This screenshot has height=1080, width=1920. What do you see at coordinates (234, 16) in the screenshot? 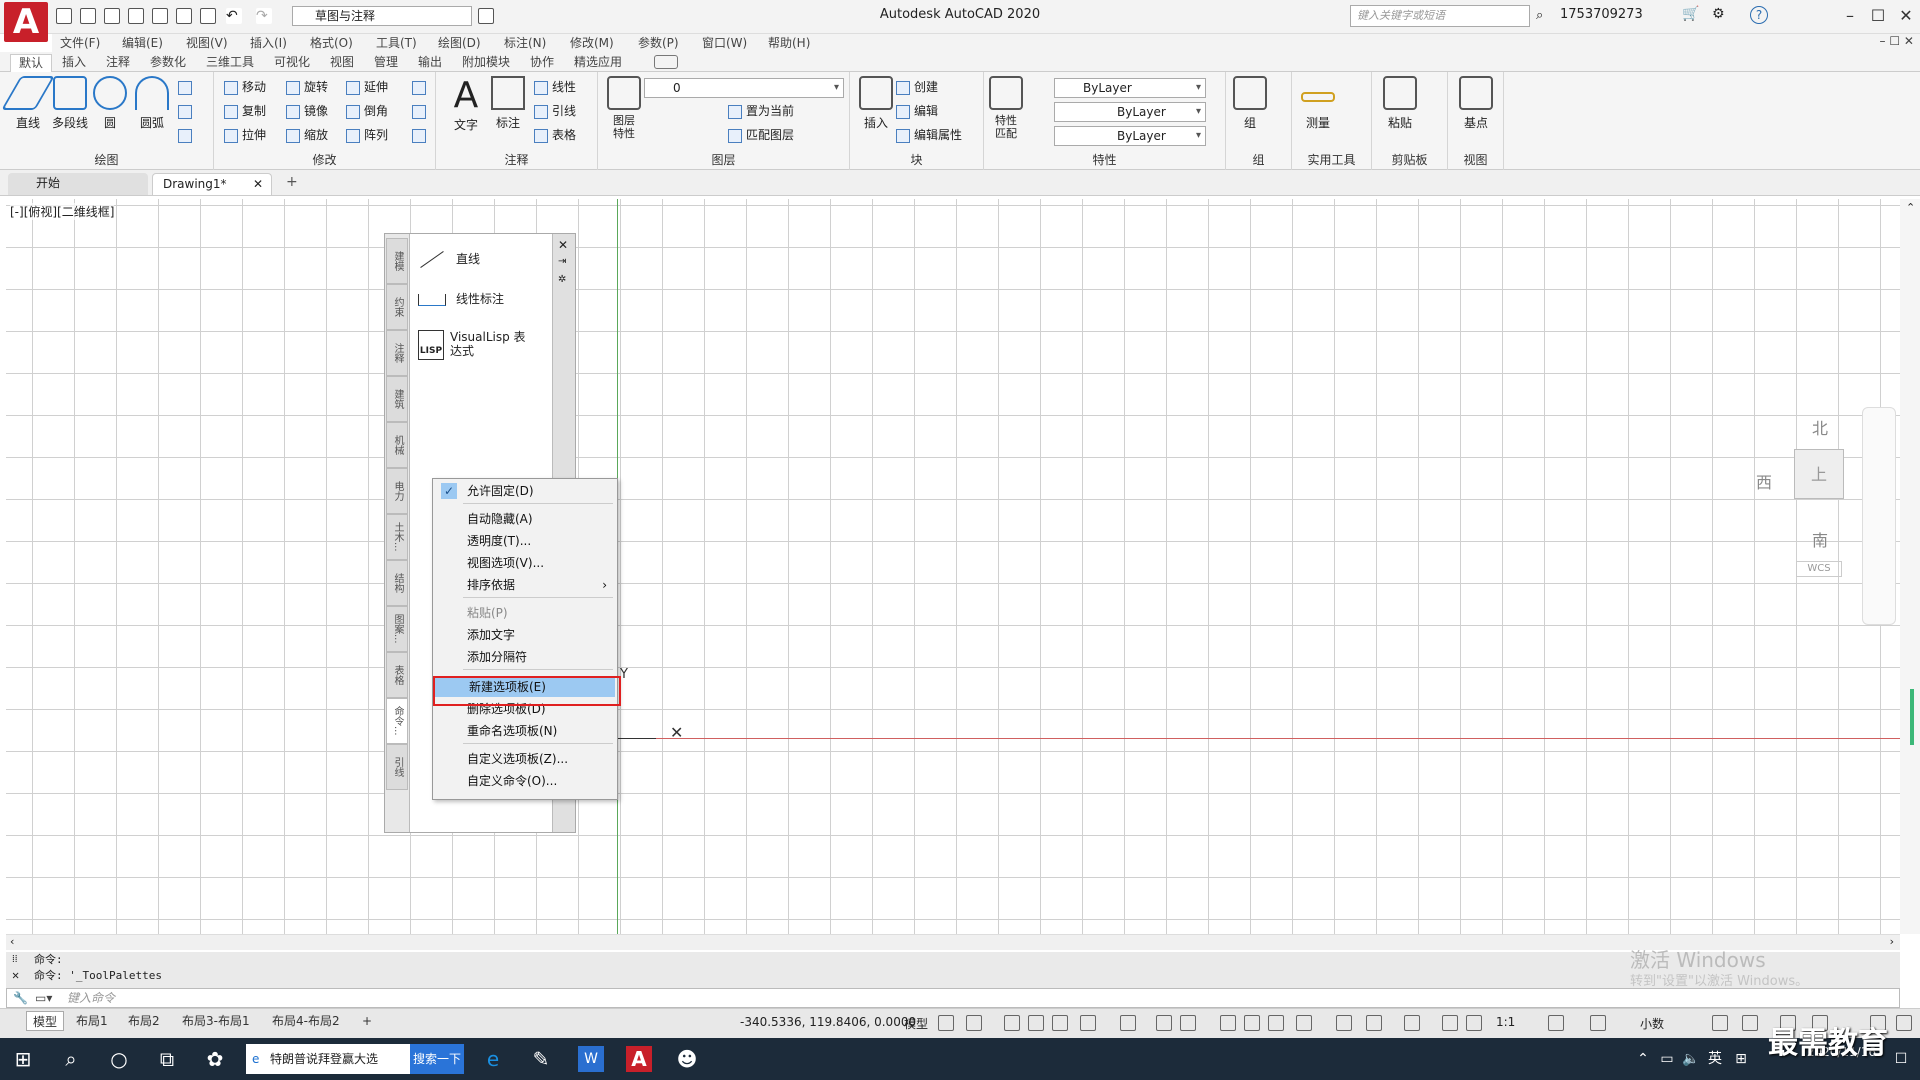
I see `undo-icon: ↶` at bounding box center [234, 16].